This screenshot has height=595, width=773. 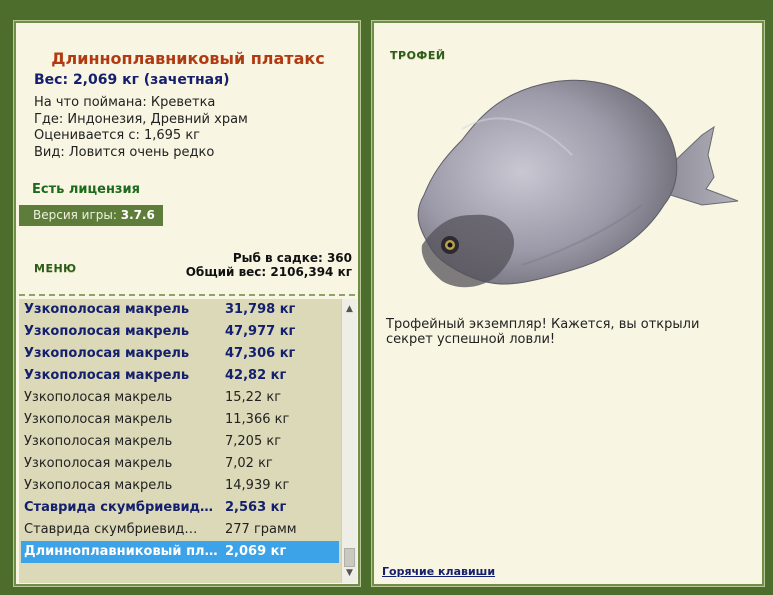 What do you see at coordinates (117, 135) in the screenshot?
I see `valued-from: Оценивается с: 1,695 кг` at bounding box center [117, 135].